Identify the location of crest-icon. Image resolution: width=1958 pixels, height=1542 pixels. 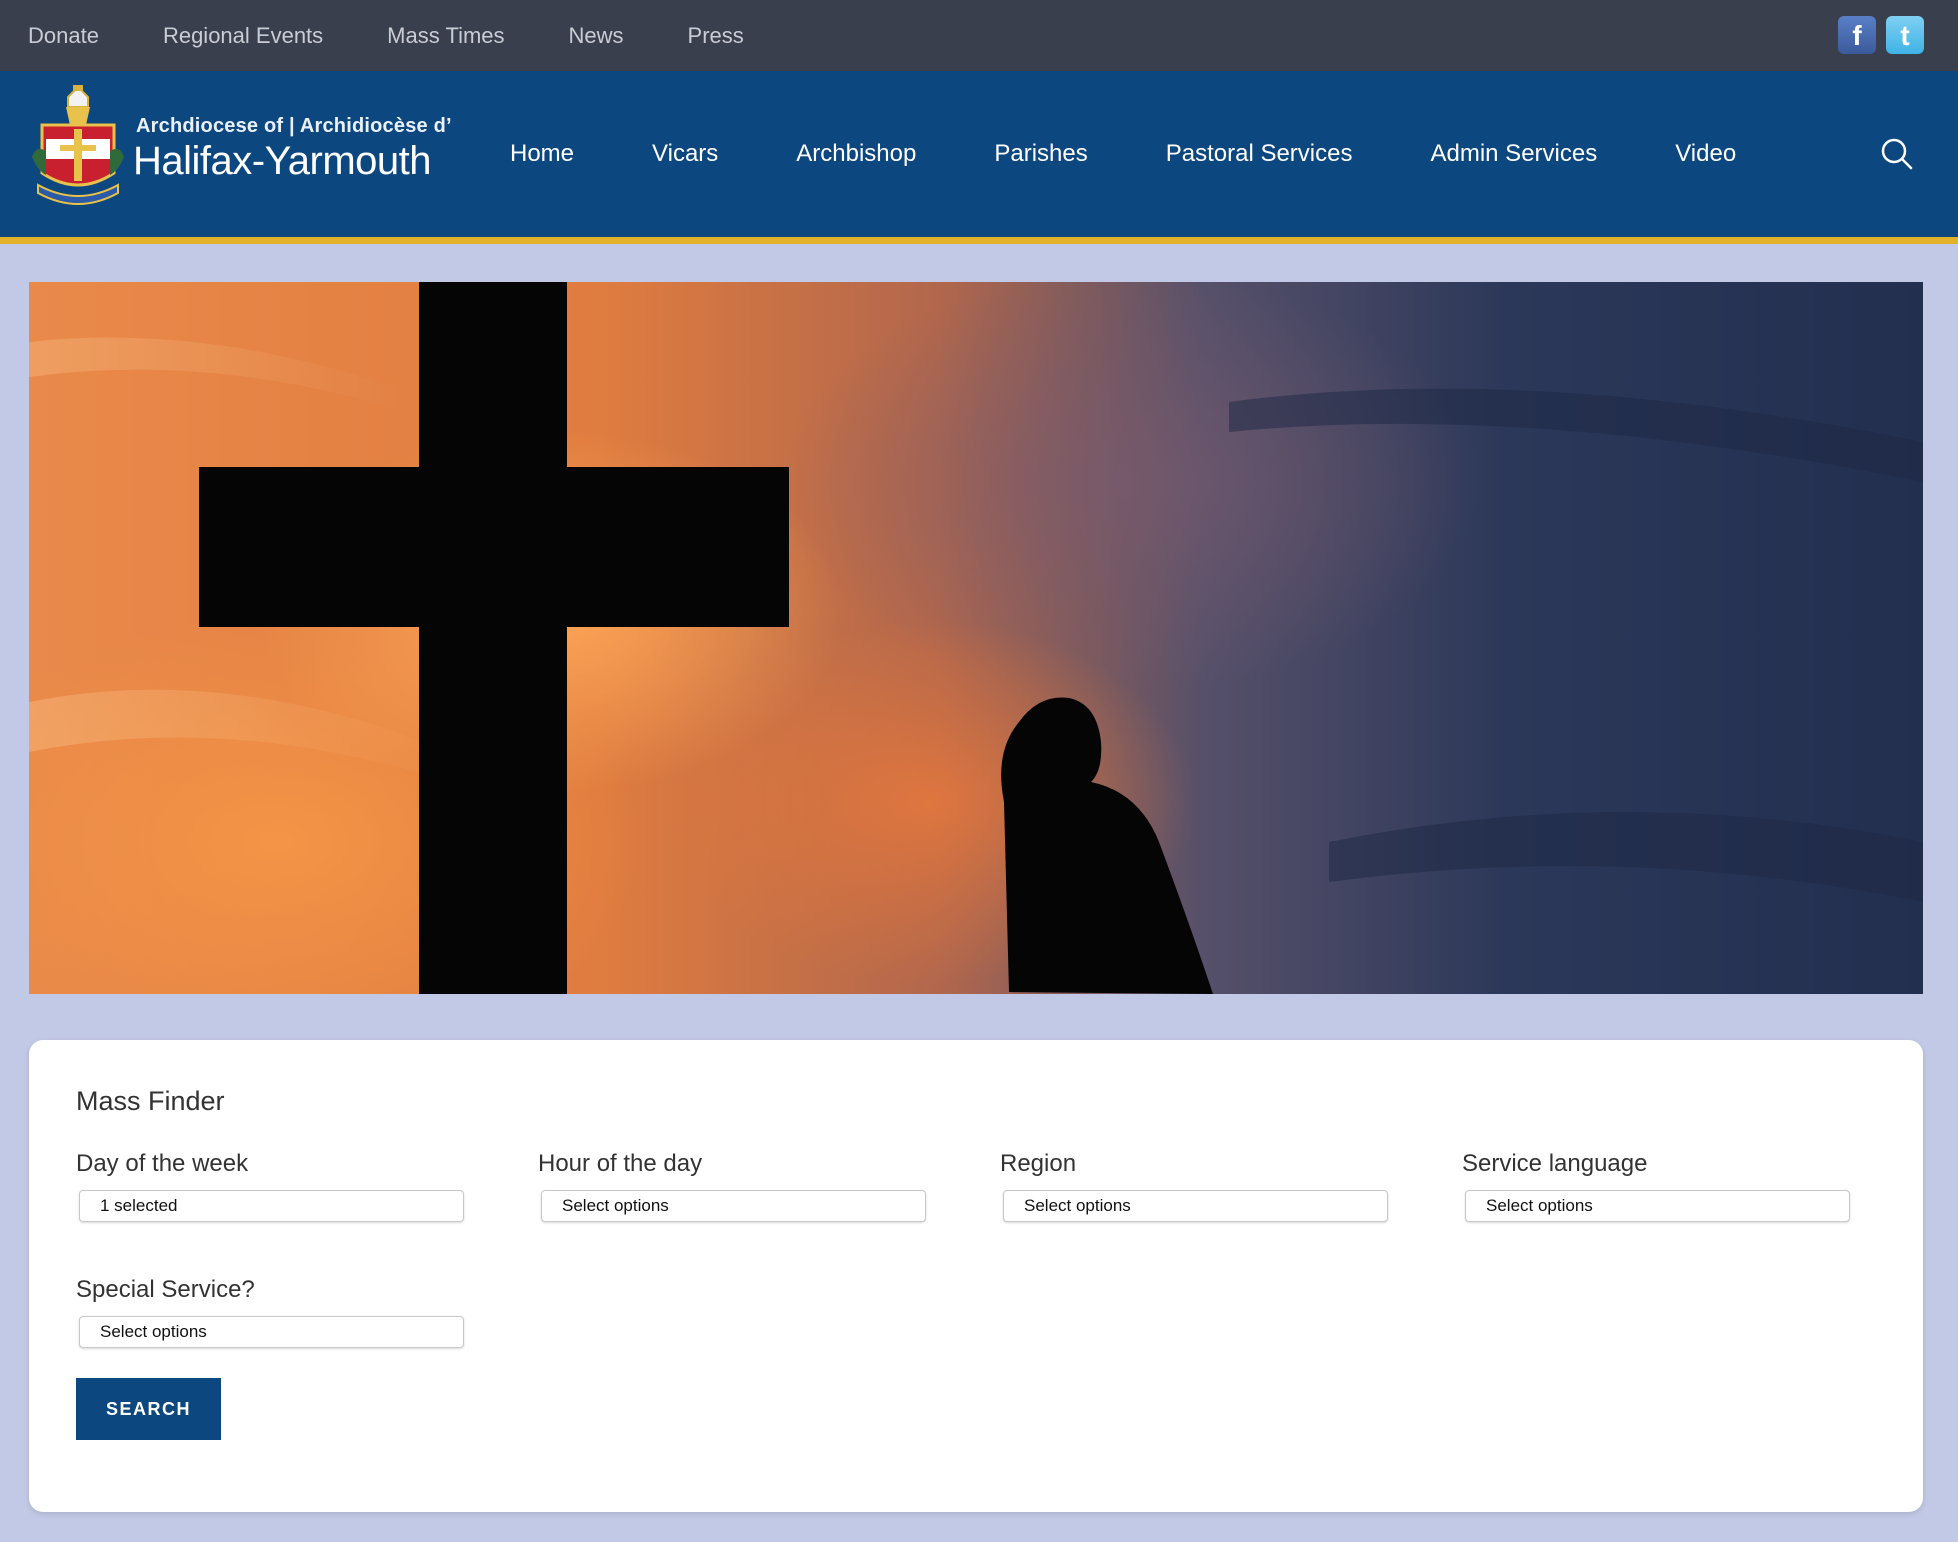
(78, 145).